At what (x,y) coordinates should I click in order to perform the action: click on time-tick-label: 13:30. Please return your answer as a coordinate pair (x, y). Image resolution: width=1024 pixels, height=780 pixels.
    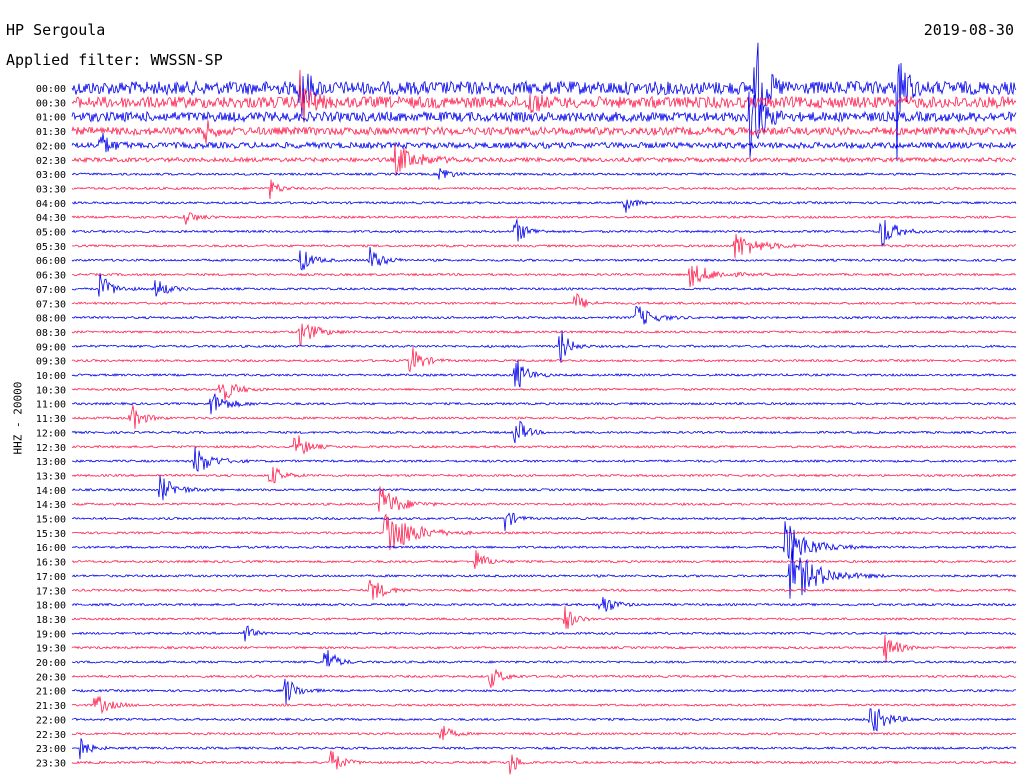
    Looking at the image, I should click on (51, 476).